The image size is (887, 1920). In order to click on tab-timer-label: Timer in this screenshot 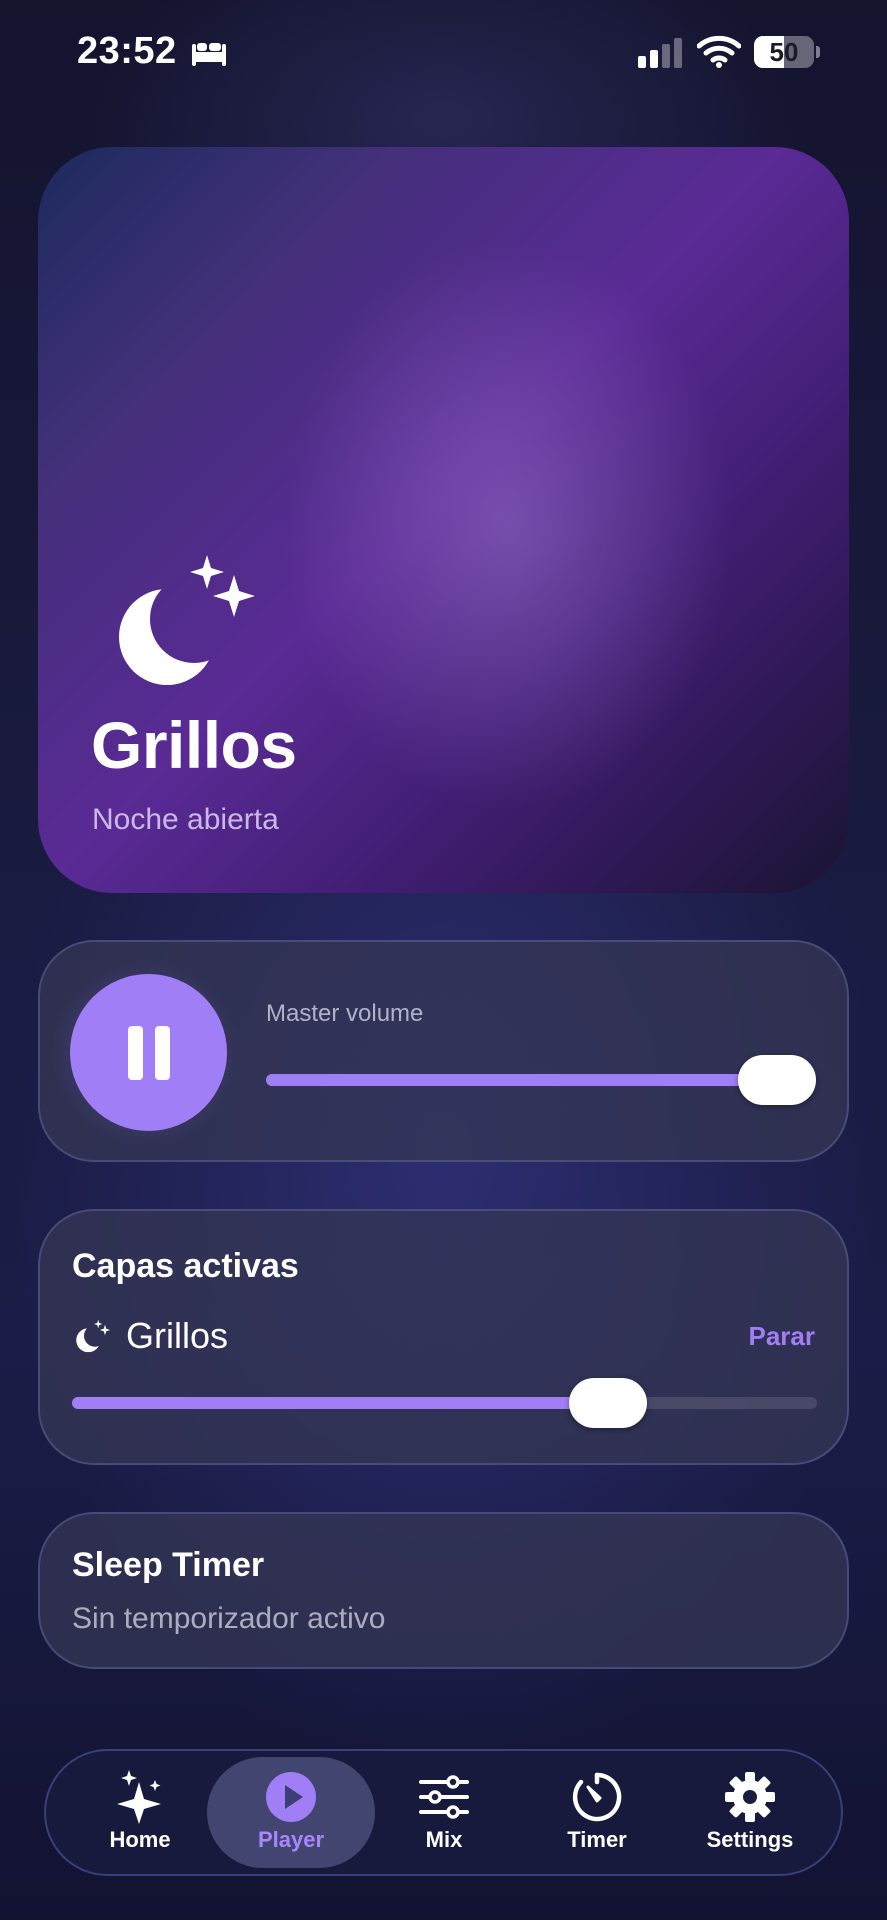, I will do `click(597, 1839)`.